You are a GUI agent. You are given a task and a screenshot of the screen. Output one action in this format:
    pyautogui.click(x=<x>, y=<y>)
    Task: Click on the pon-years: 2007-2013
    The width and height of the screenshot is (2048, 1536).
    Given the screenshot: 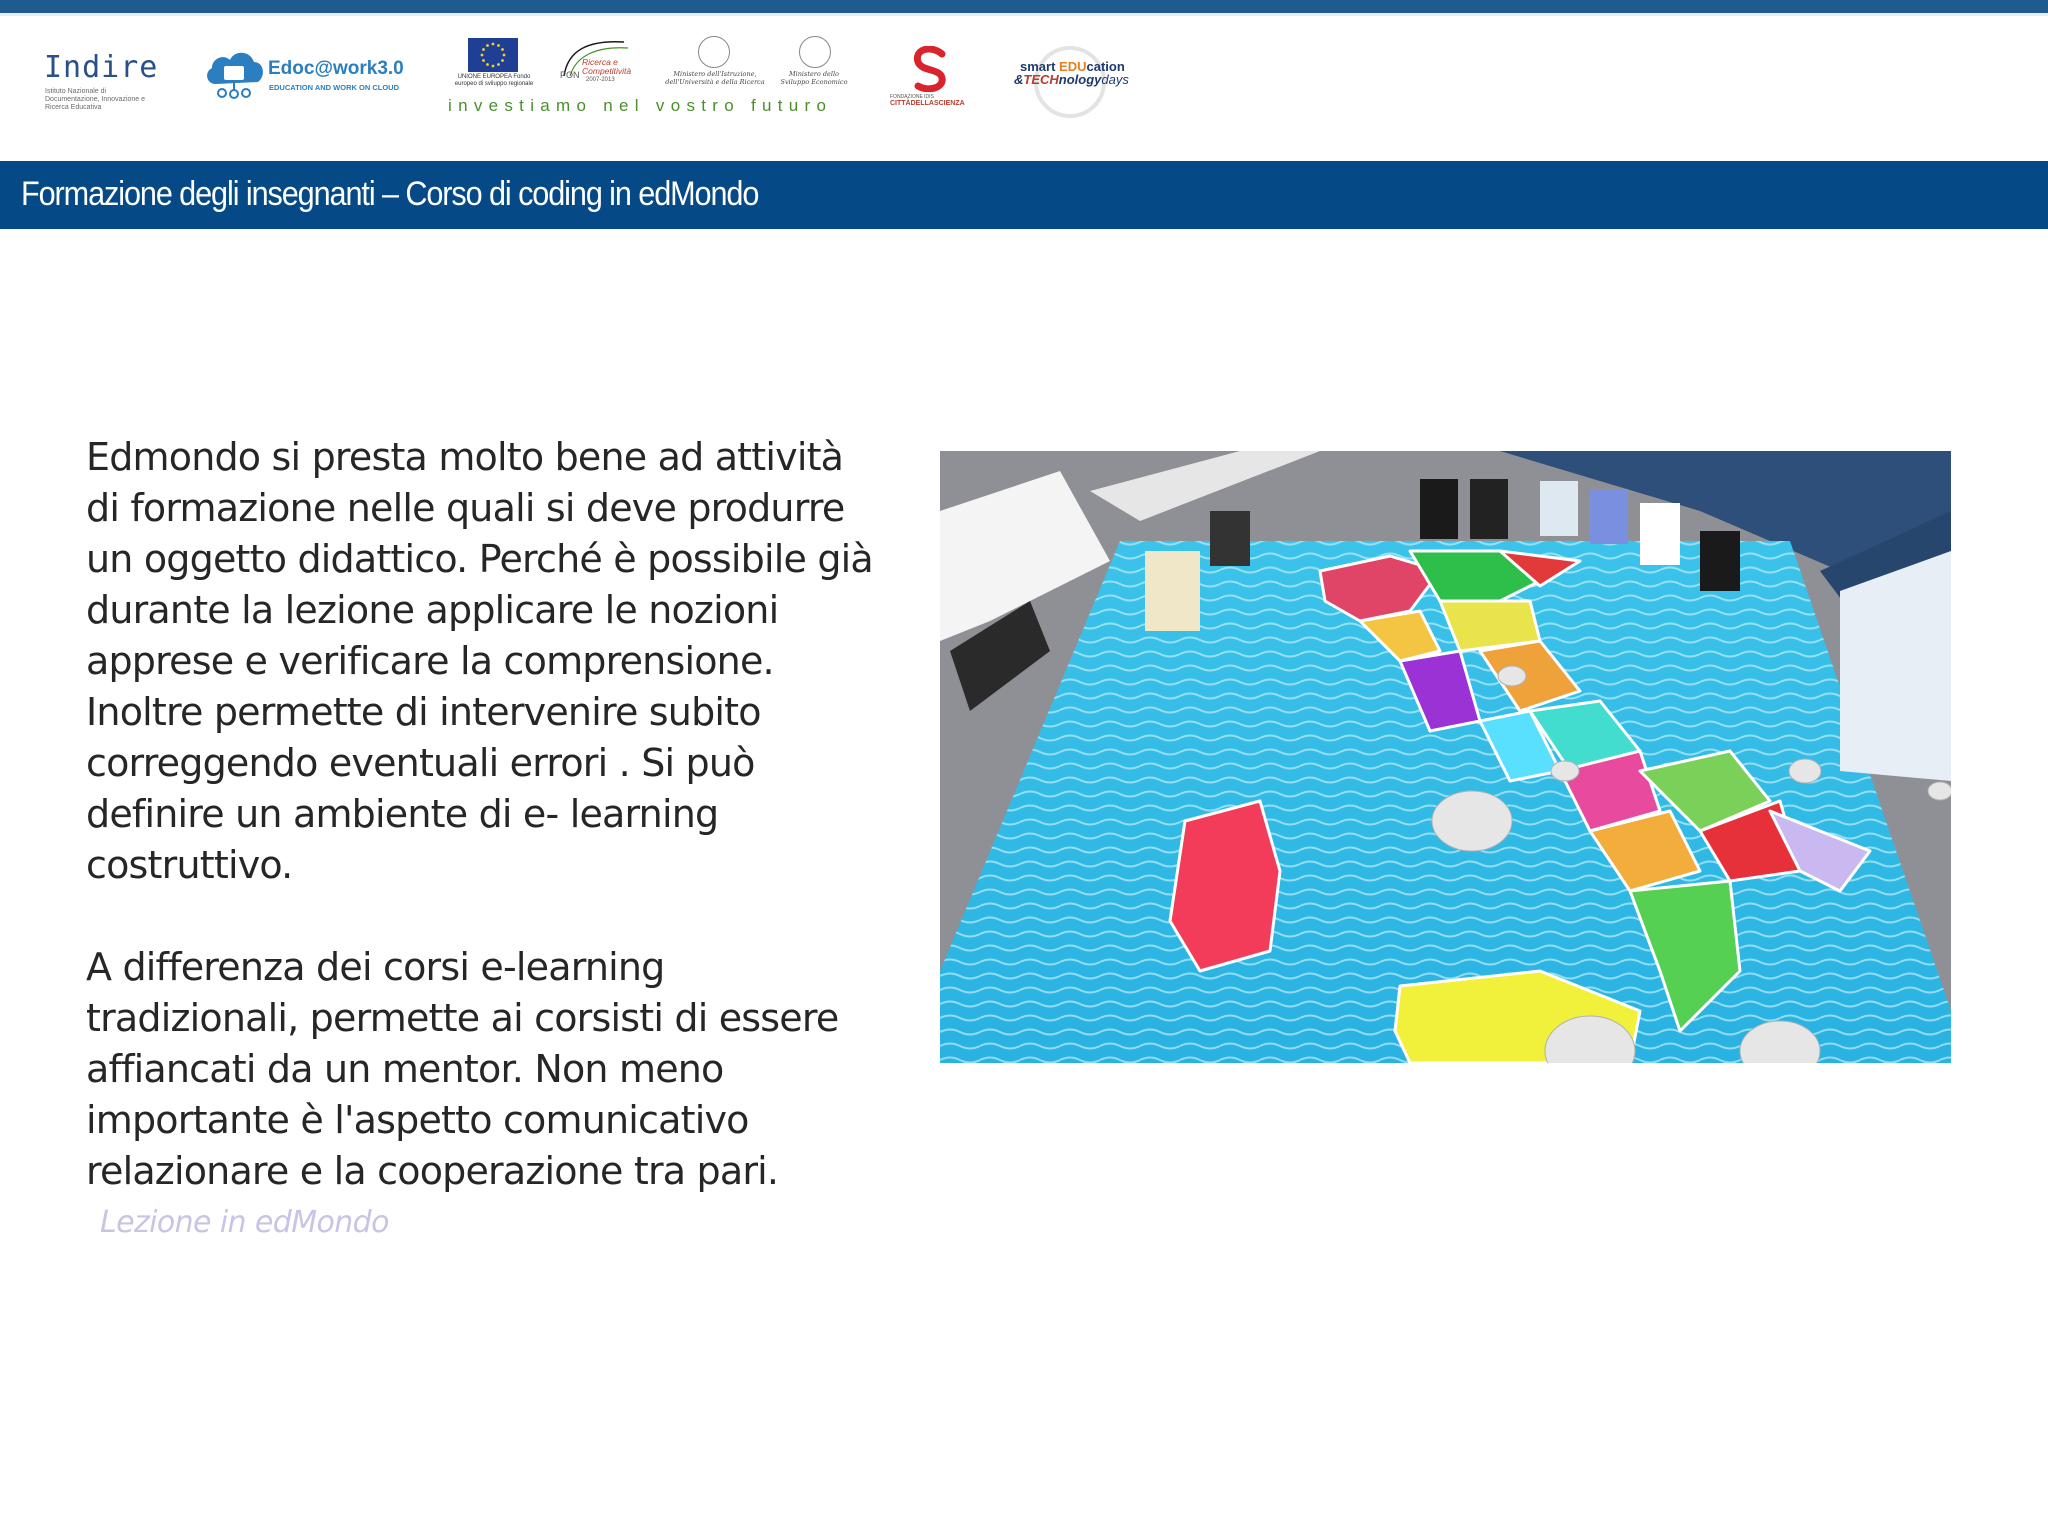 What is the action you would take?
    pyautogui.click(x=600, y=80)
    